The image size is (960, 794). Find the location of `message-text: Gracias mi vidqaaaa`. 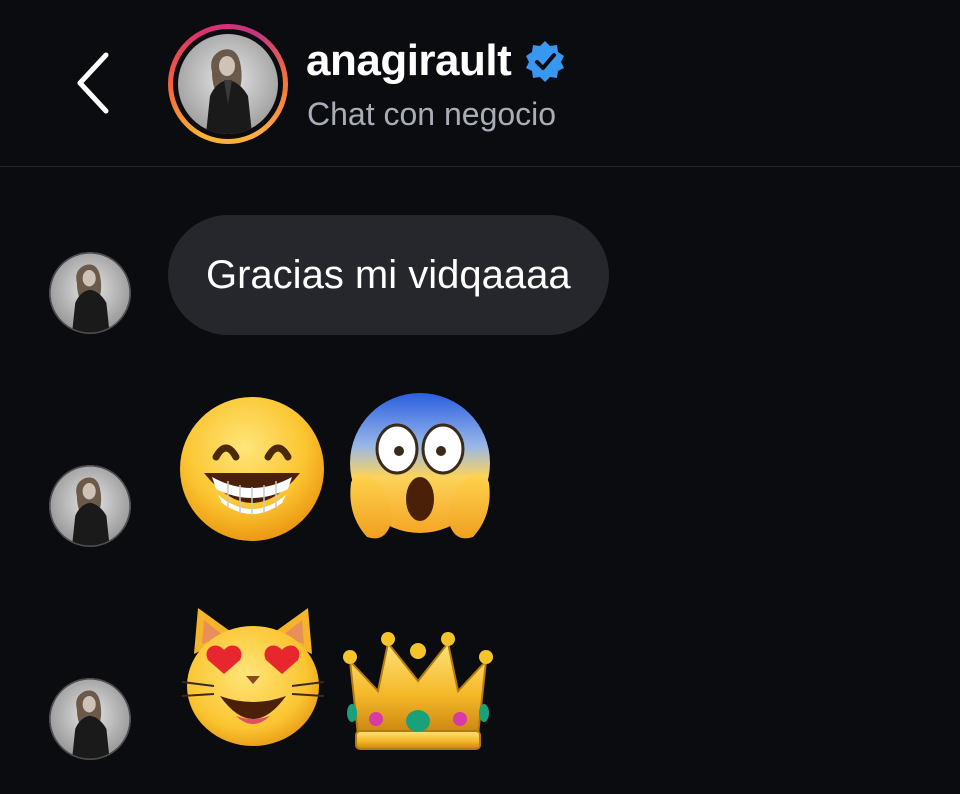

message-text: Gracias mi vidqaaaa is located at coordinates (388, 274).